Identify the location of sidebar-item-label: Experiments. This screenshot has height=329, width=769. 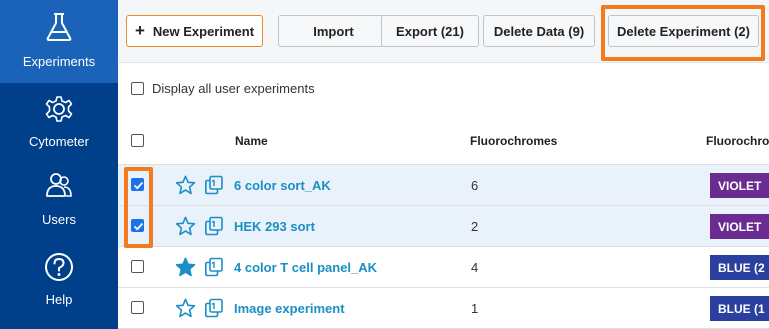
(59, 61).